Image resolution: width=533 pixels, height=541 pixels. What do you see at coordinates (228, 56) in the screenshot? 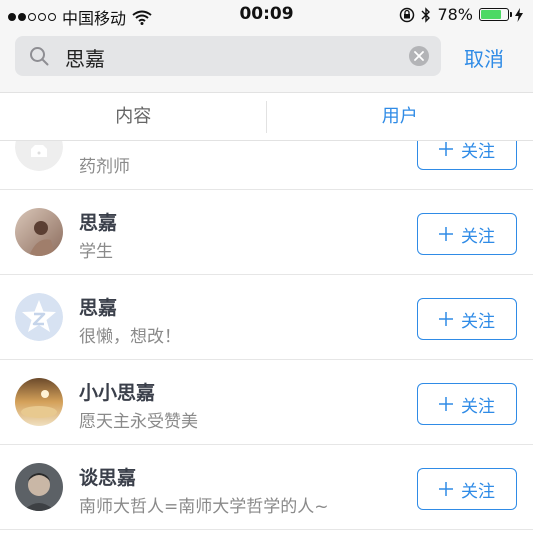
I see `search-input: 思嘉` at bounding box center [228, 56].